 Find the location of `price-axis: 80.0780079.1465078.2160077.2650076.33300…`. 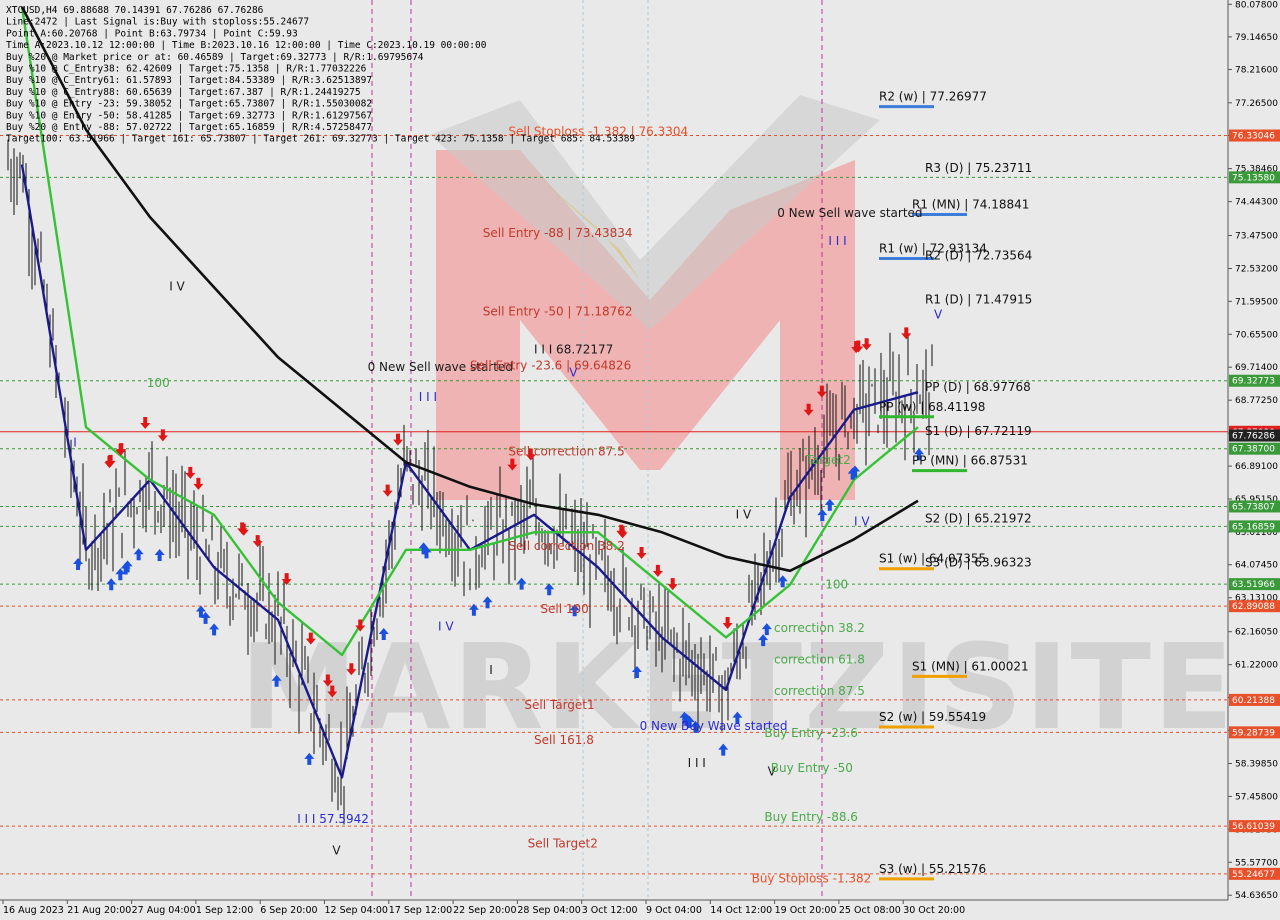

price-axis: 80.0780079.1465078.2160077.2650076.33300… is located at coordinates (1253, 460).